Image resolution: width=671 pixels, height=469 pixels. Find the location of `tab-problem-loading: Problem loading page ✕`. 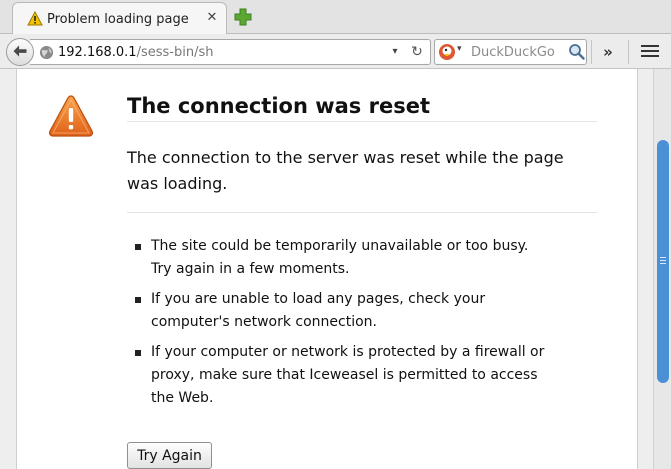

tab-problem-loading: Problem loading page ✕ is located at coordinates (119, 18).